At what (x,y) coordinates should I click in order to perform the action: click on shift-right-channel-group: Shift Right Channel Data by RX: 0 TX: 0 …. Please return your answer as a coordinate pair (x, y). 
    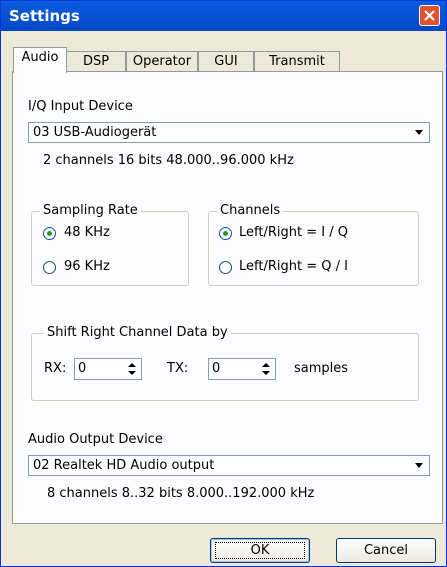
    Looking at the image, I should click on (225, 363).